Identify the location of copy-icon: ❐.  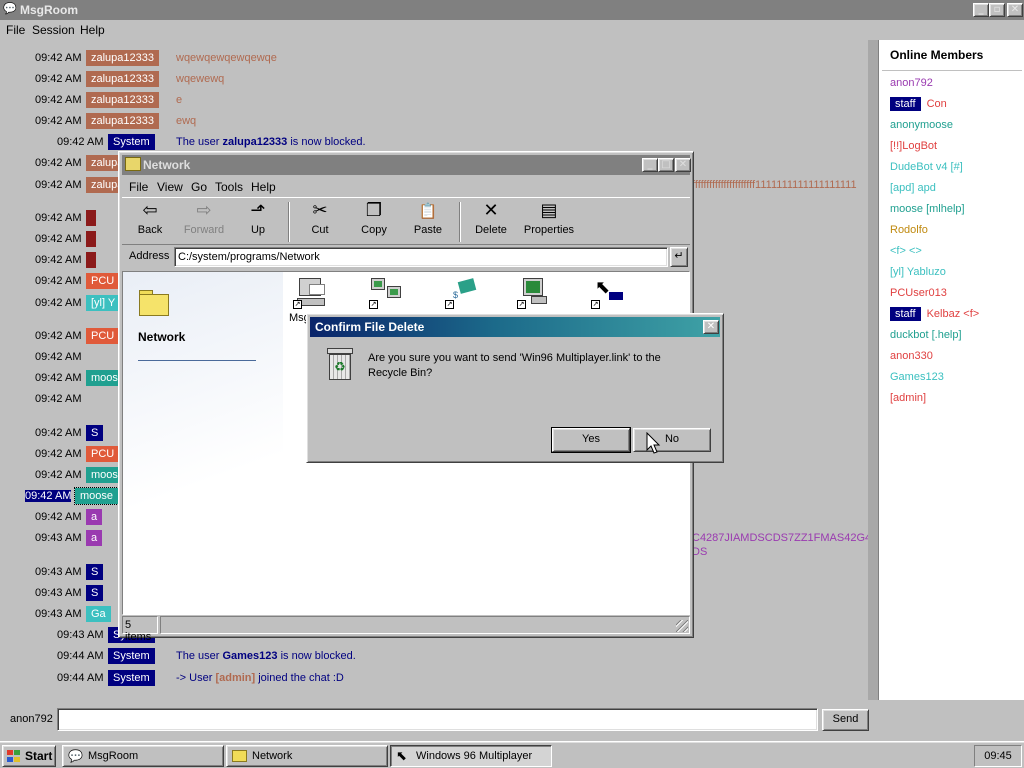
(374, 210).